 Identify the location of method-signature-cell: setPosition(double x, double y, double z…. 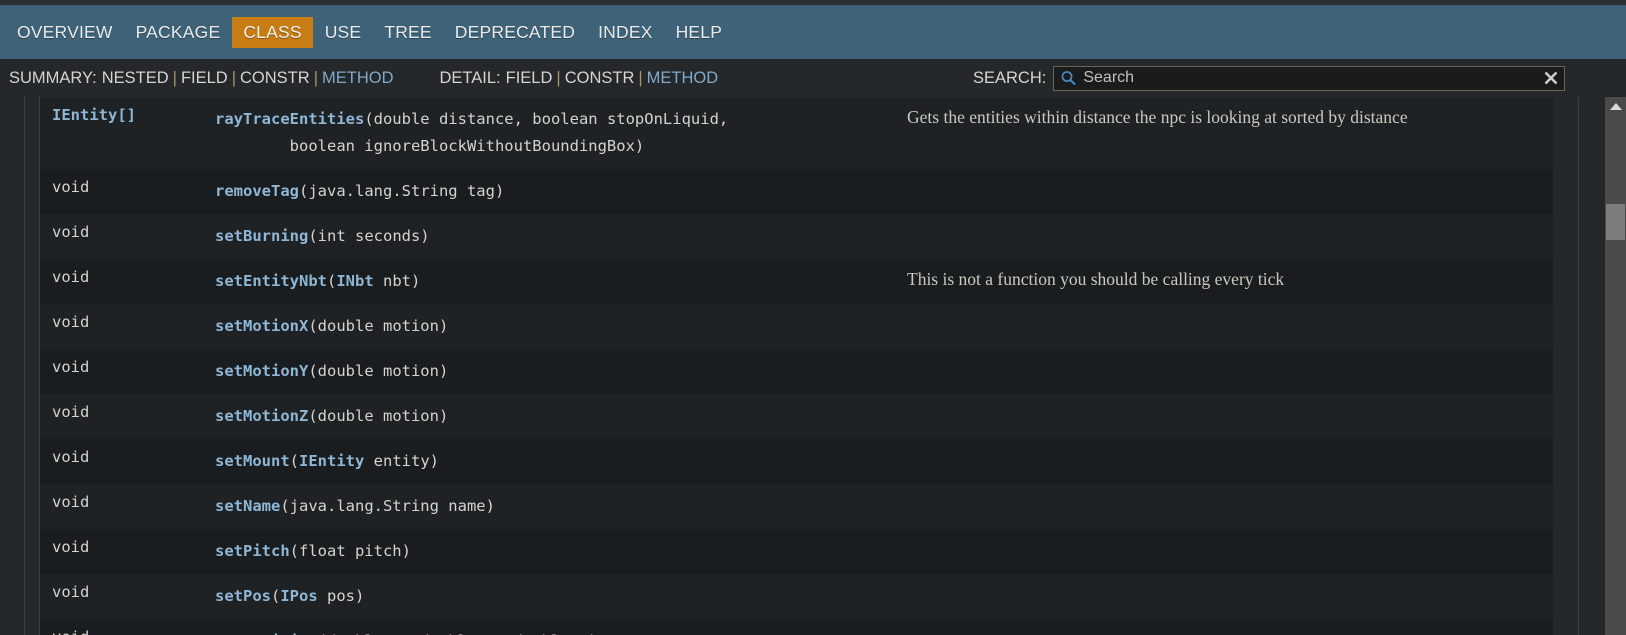
(561, 631).